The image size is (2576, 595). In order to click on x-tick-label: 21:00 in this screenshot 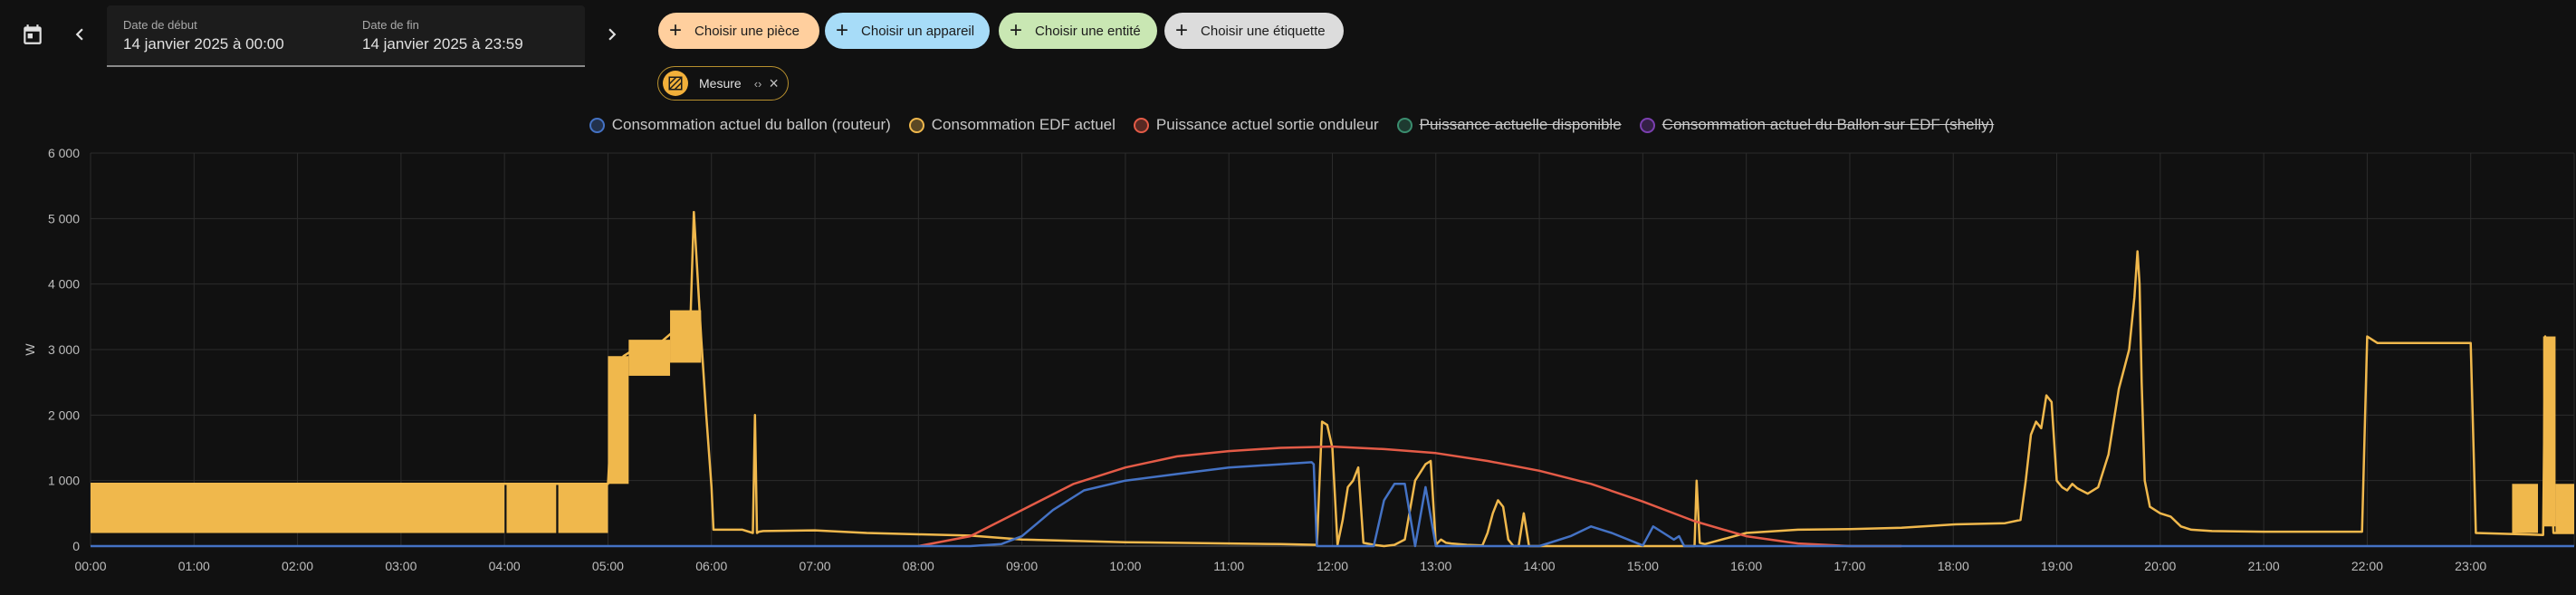, I will do `click(2264, 566)`.